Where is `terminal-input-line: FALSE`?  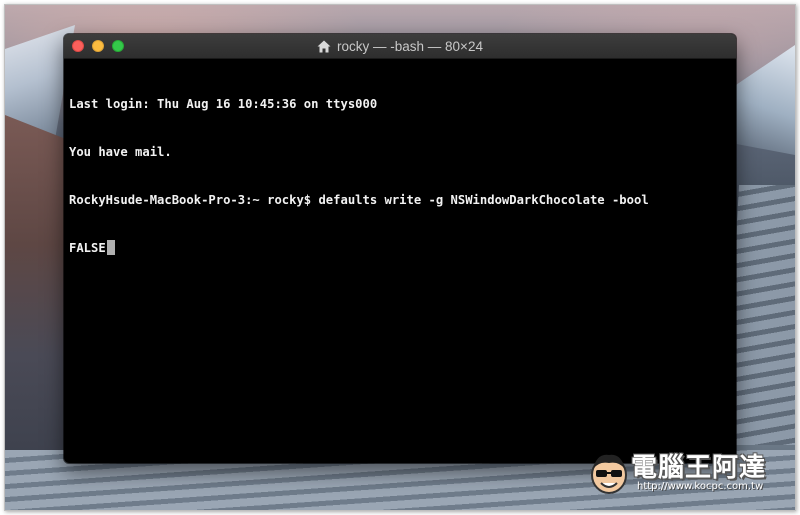 terminal-input-line: FALSE is located at coordinates (400, 248).